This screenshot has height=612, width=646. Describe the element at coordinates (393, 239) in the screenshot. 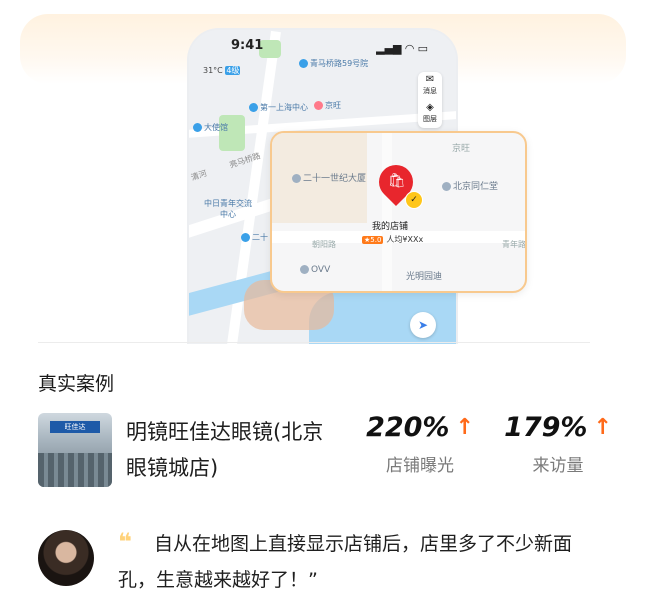

I see `store-pin-meta: ★5.0 人均¥XXx` at that location.